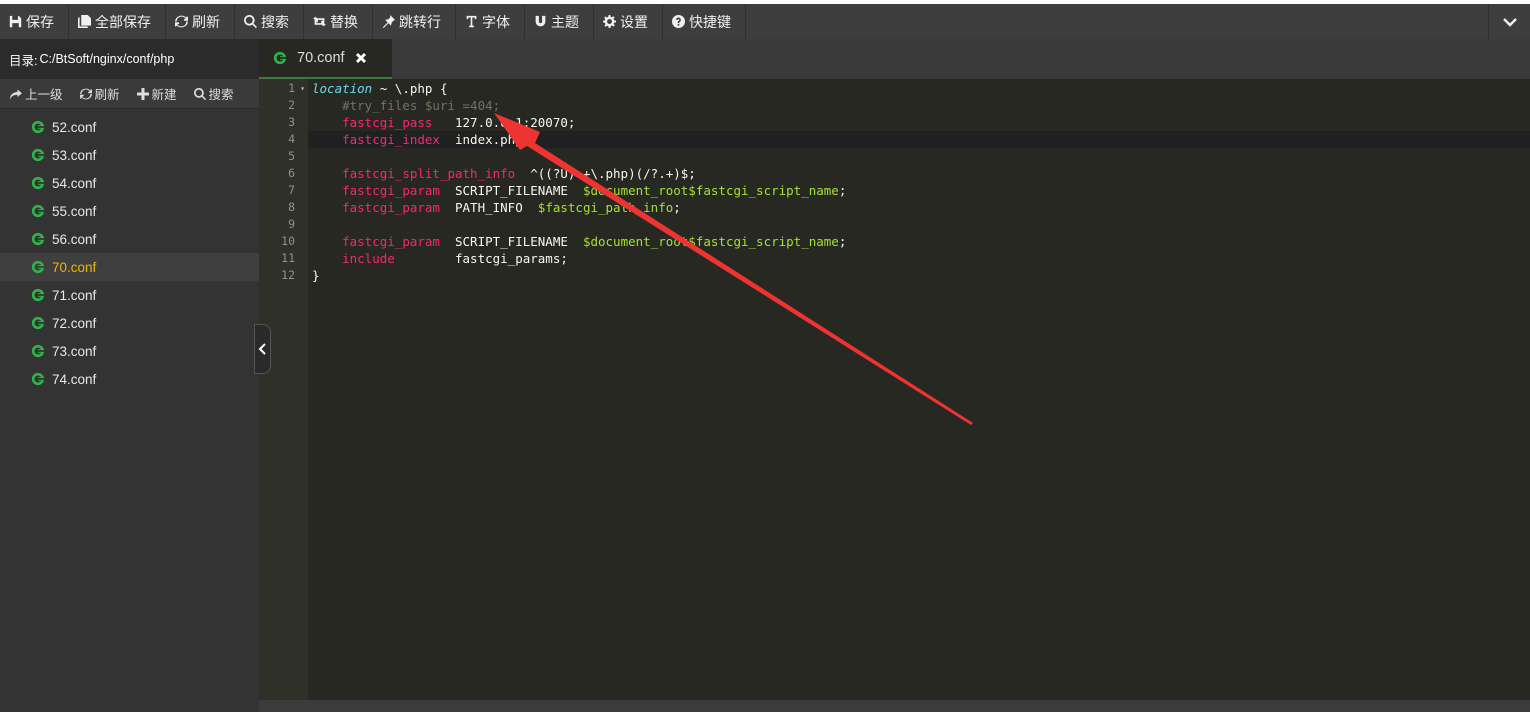 This screenshot has height=712, width=1530. I want to click on help-icon, so click(678, 22).